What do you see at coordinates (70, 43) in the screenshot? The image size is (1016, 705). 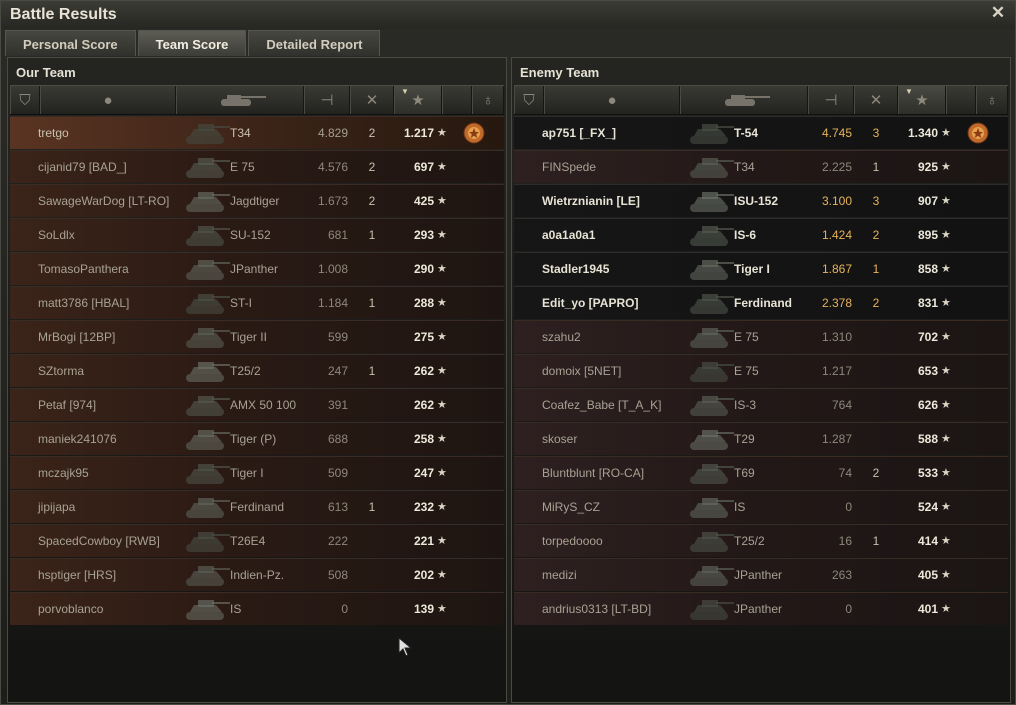 I see `tab-personal-score: Personal Score` at bounding box center [70, 43].